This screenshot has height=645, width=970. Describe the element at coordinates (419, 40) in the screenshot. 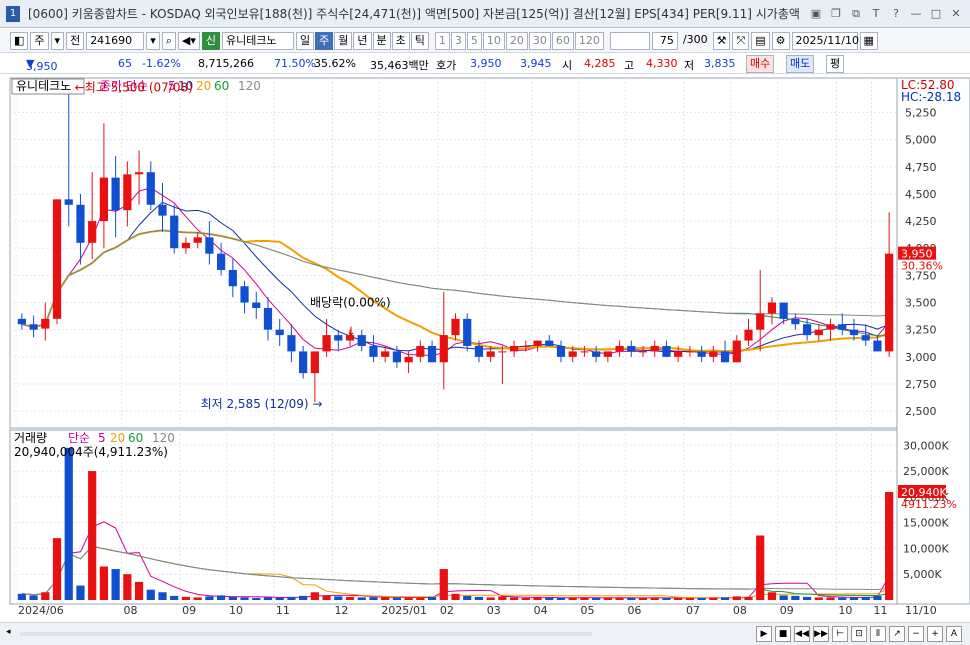

I see `period-button-6: 틱` at that location.